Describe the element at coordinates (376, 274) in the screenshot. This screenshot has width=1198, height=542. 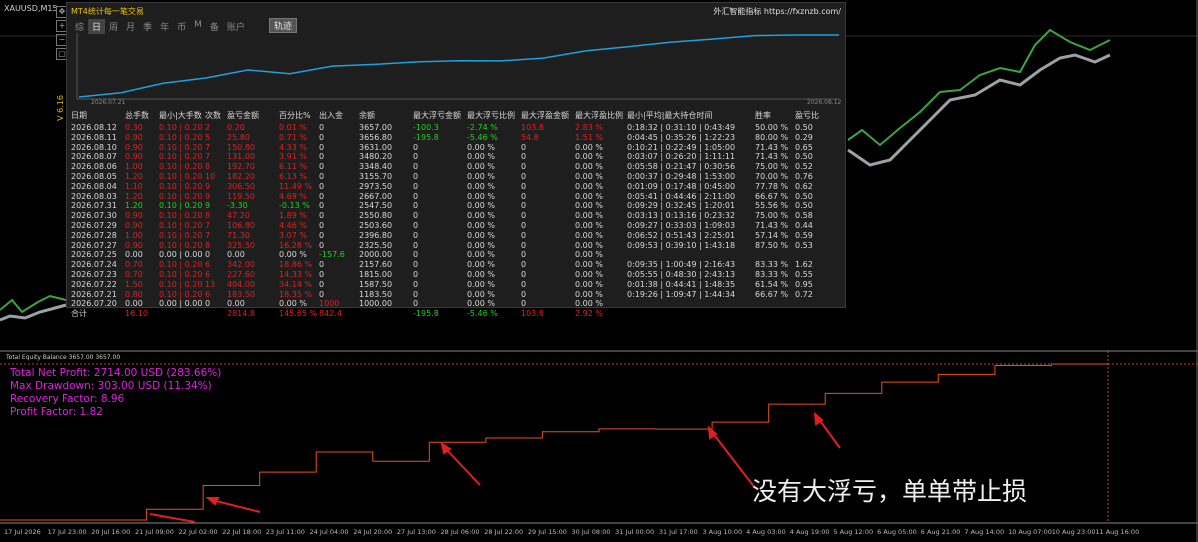
I see `cell-bal: 1815.00` at that location.